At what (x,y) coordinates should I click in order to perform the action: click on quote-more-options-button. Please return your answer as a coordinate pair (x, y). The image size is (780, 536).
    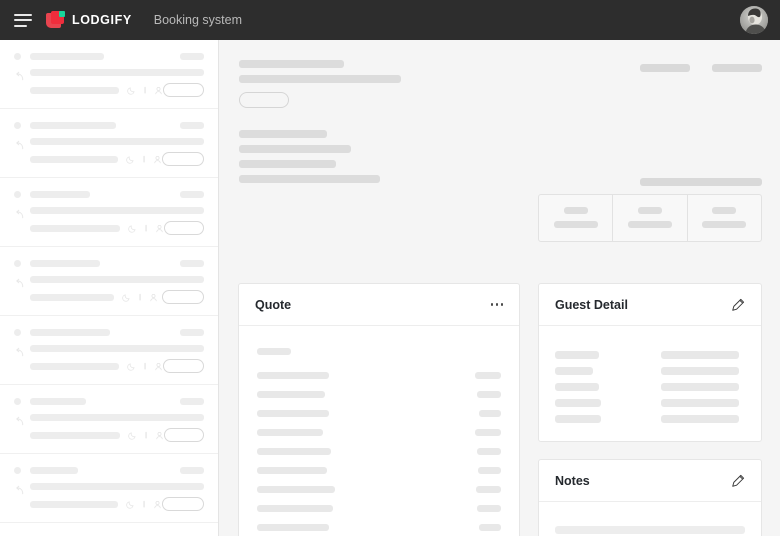
    Looking at the image, I should click on (496, 304).